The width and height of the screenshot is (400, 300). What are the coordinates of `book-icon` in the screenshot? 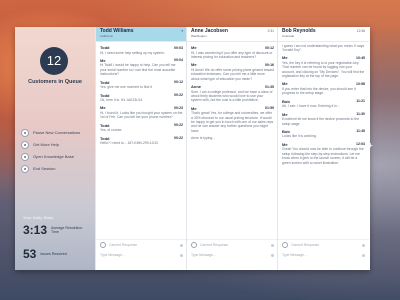 It's located at (25, 156).